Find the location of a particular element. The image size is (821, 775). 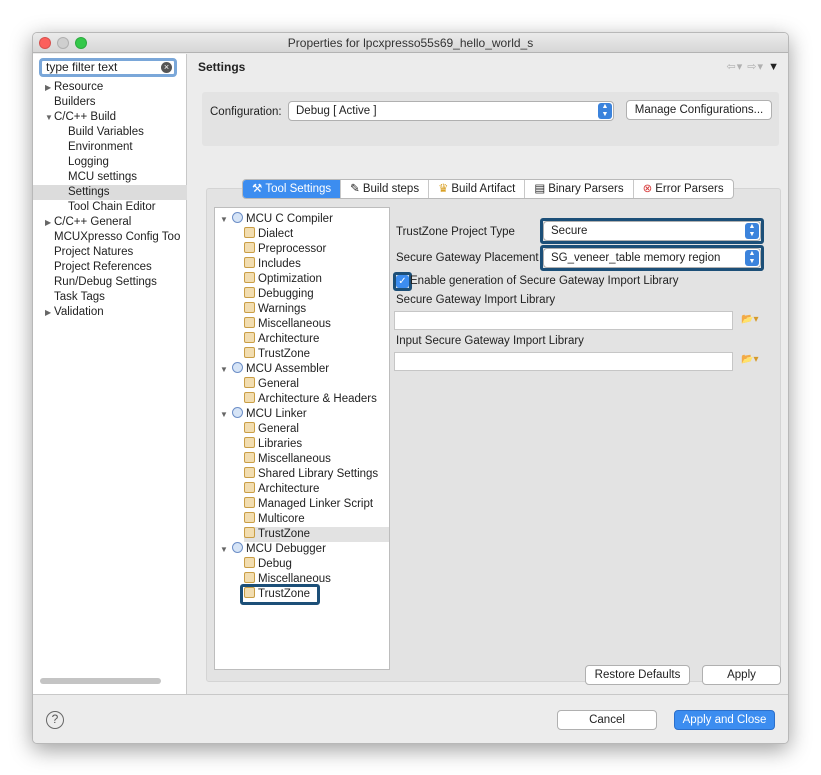

tool-group-icon is located at coordinates (237, 367).